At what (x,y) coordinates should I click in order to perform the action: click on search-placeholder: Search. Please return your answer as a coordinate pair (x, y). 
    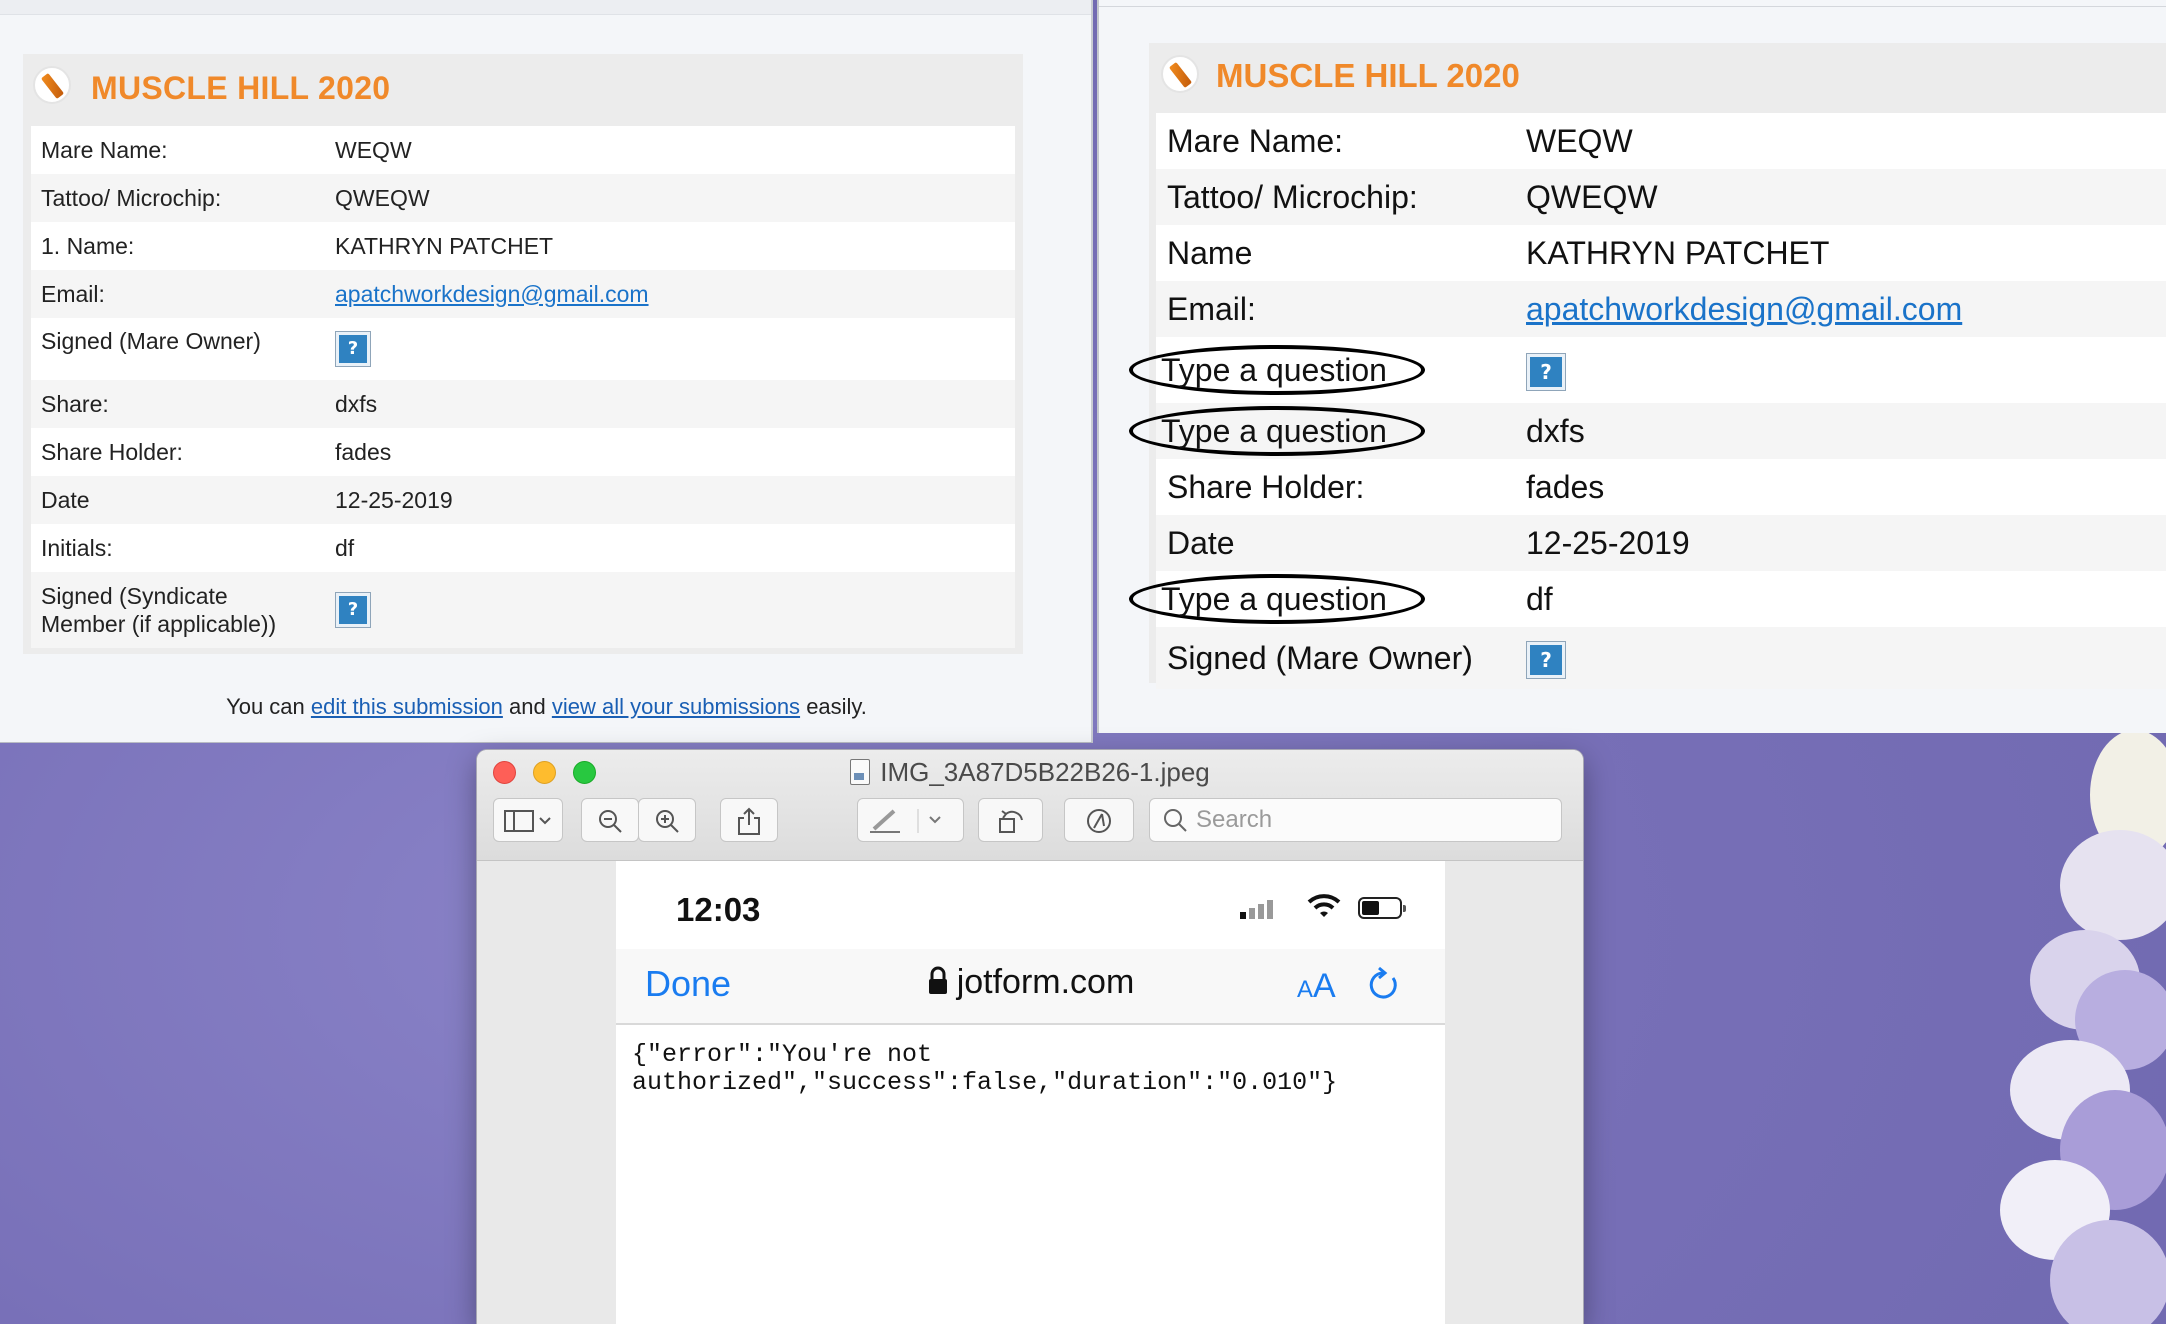
    Looking at the image, I should click on (1234, 819).